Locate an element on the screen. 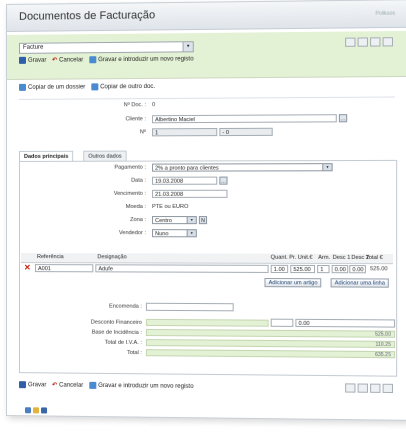  ref-field: A001 is located at coordinates (64, 268).